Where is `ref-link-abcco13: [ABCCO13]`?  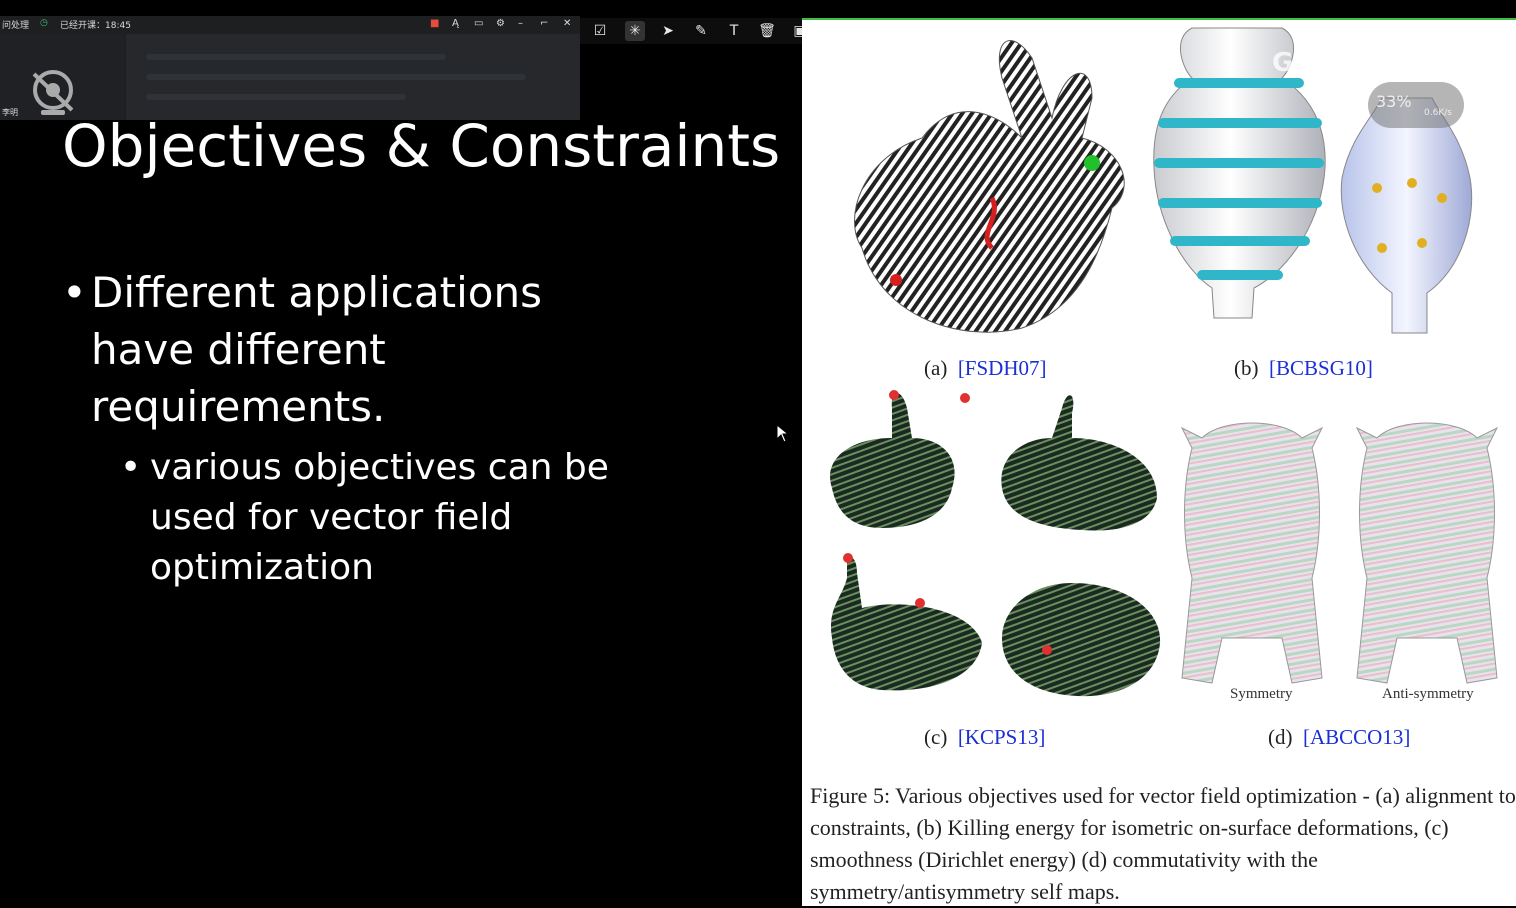
ref-link-abcco13: [ABCCO13] is located at coordinates (1356, 737).